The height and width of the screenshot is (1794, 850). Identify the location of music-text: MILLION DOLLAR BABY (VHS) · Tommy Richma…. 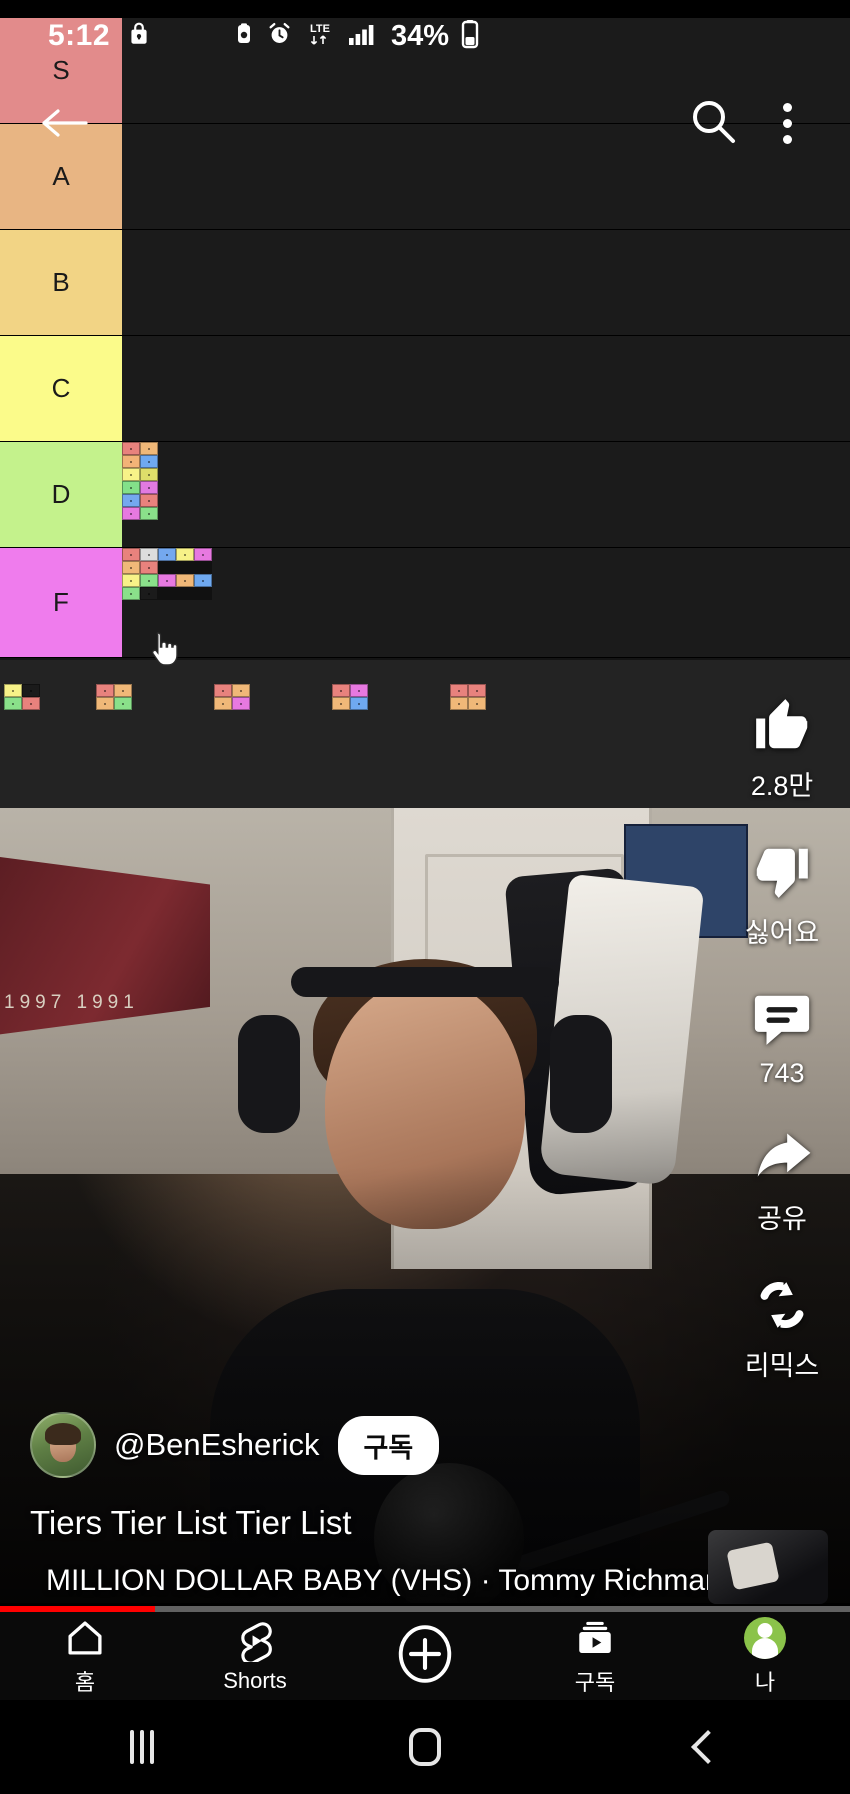
(384, 1580).